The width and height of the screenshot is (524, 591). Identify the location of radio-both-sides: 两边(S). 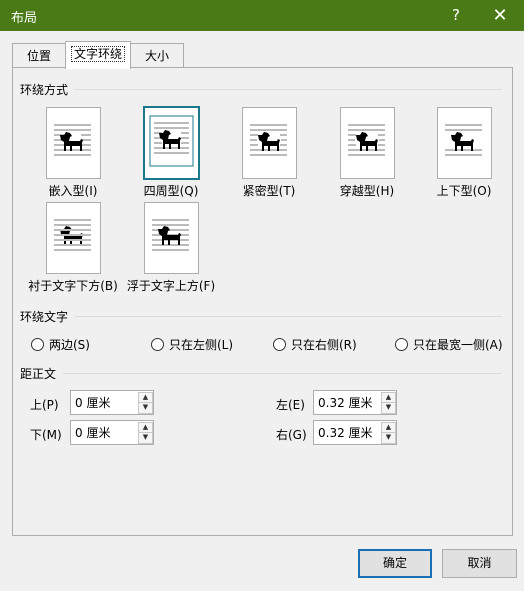
(60, 344).